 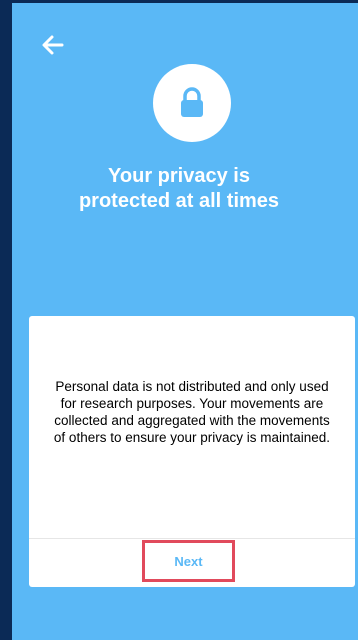 I want to click on page-title-line-1: Your privacy is, so click(x=179, y=176).